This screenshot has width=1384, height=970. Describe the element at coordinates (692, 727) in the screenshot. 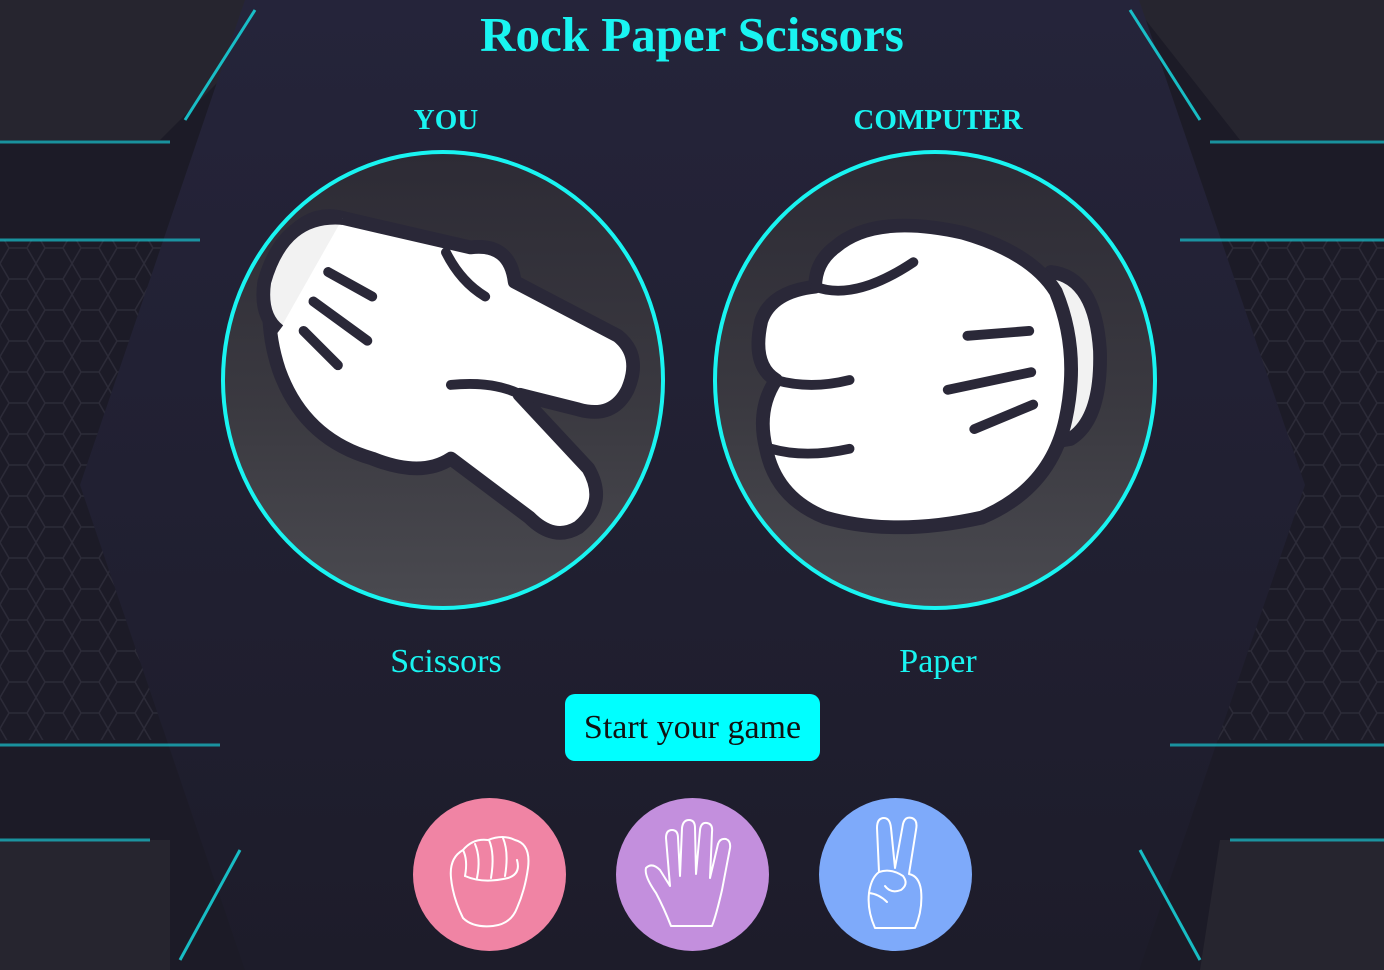

I see `start-game-button: Start your game` at that location.